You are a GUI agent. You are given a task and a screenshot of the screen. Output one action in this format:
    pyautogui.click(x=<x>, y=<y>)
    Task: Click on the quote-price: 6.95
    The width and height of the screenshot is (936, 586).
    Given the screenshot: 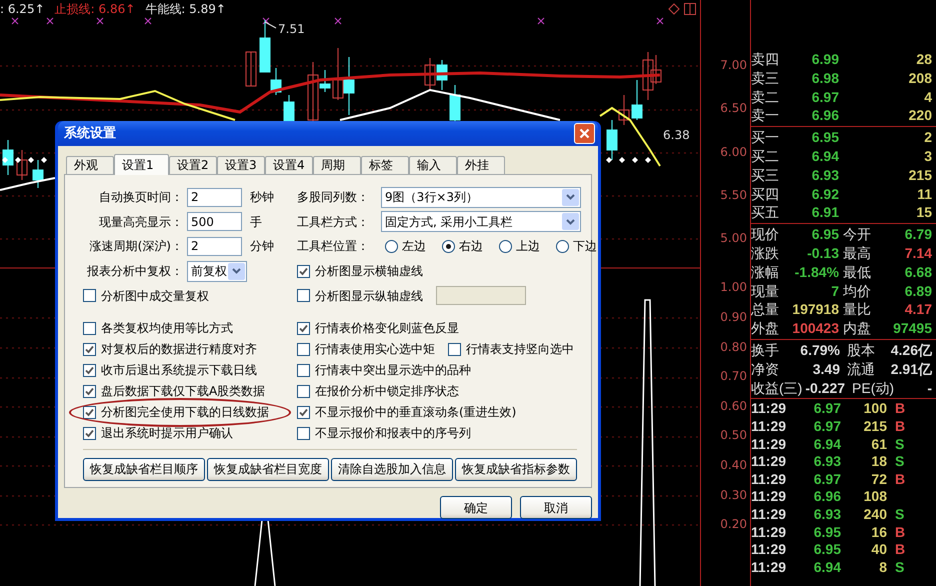 What is the action you would take?
    pyautogui.click(x=824, y=137)
    